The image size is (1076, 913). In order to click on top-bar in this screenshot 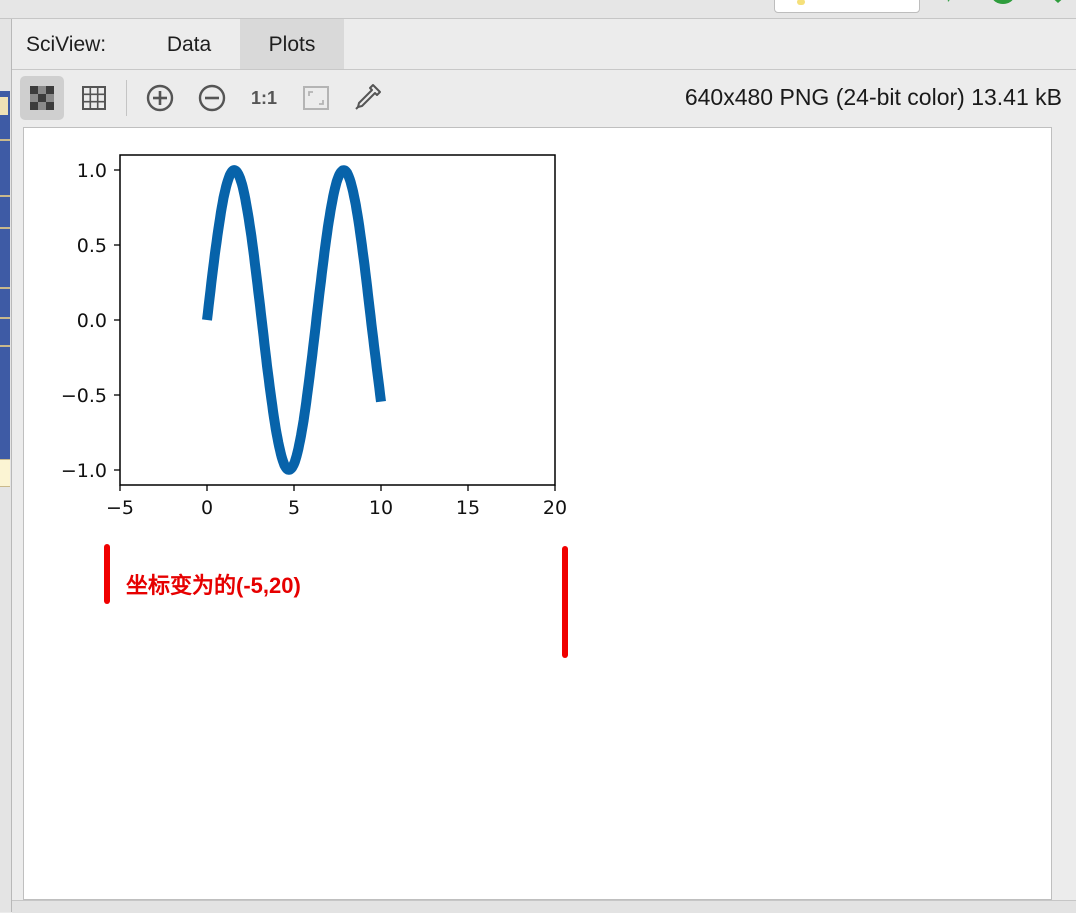, I will do `click(538, 9)`.